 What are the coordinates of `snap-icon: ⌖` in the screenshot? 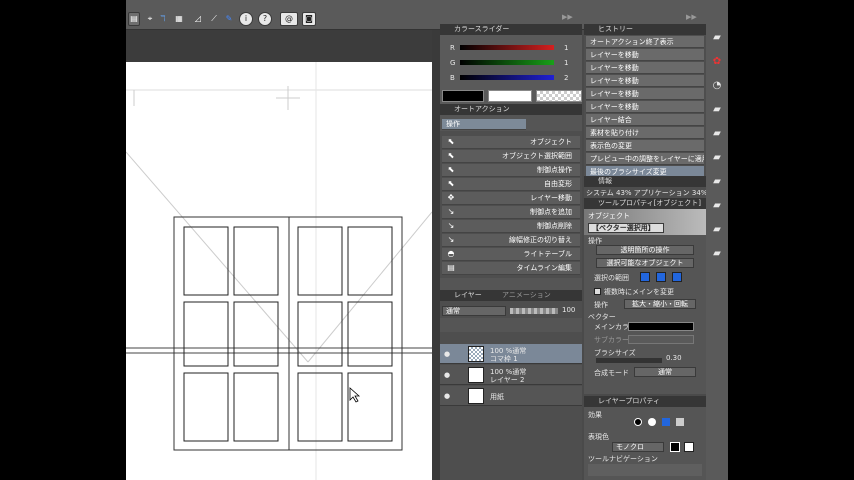 It's located at (150, 19).